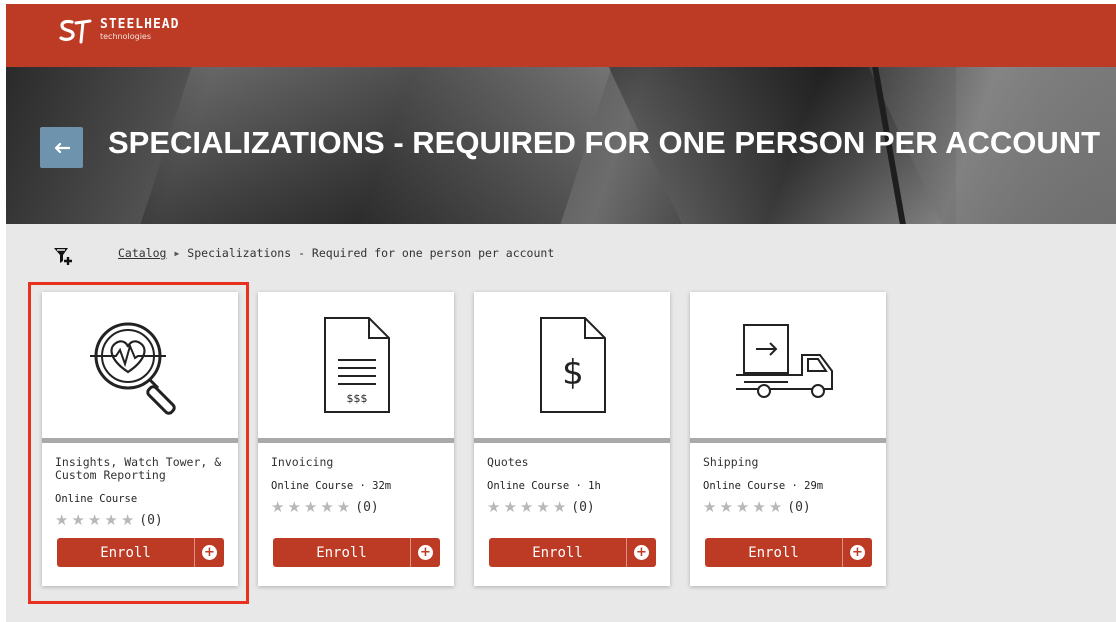 The height and width of the screenshot is (622, 1116). What do you see at coordinates (763, 486) in the screenshot?
I see `course-meta: Online Course · 29m` at bounding box center [763, 486].